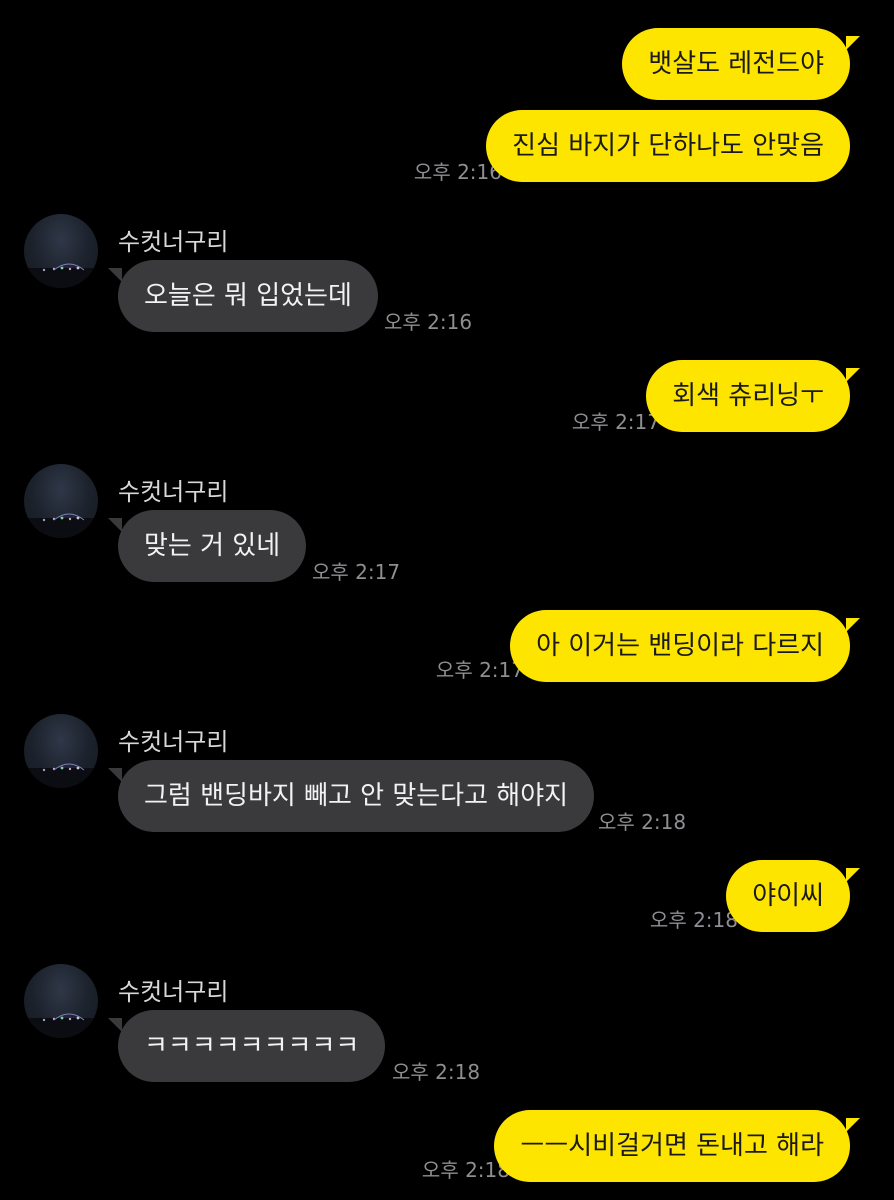 The image size is (894, 1200). I want to click on my-message-bubble: 야이씨, so click(788, 896).